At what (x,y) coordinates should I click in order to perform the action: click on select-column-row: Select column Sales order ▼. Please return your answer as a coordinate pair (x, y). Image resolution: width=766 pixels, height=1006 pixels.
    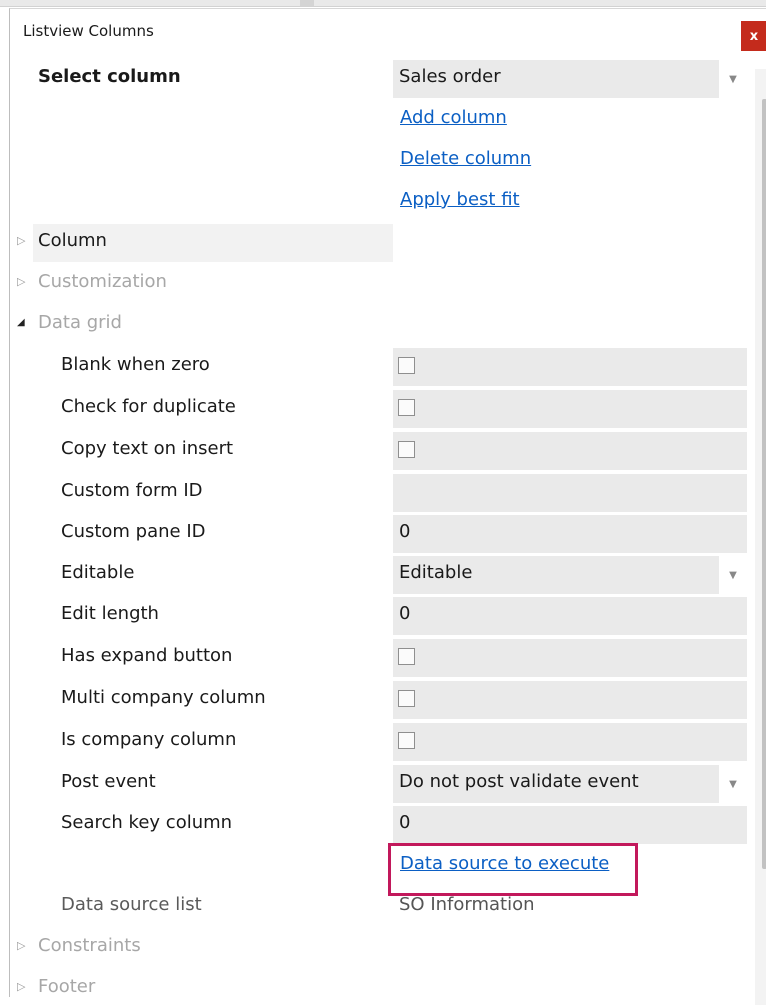
    Looking at the image, I should click on (382, 78).